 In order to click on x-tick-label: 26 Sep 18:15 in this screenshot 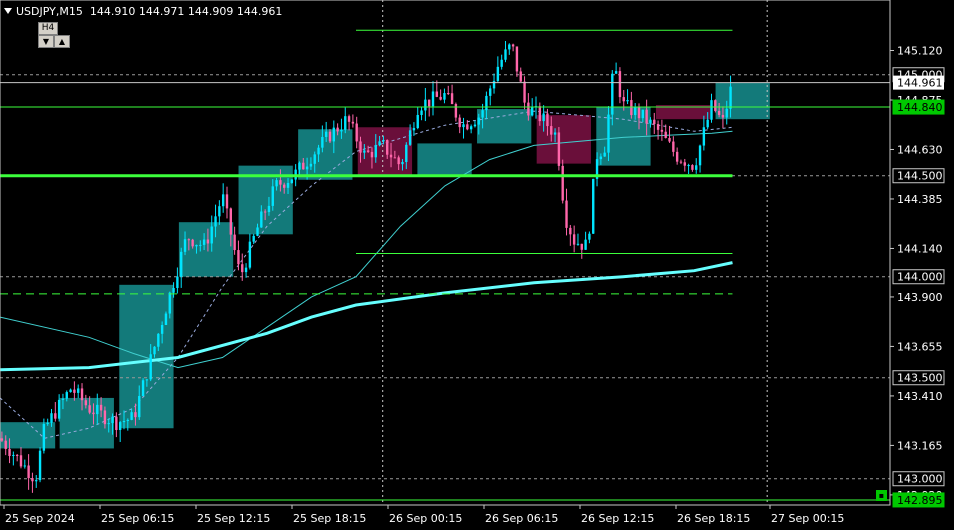, I will do `click(713, 518)`.